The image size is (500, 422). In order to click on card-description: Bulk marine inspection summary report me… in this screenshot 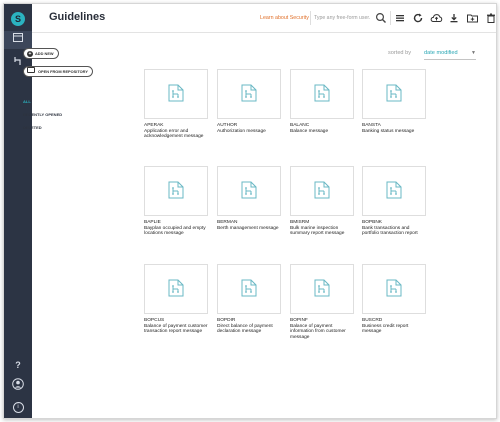, I will do `click(317, 231)`.